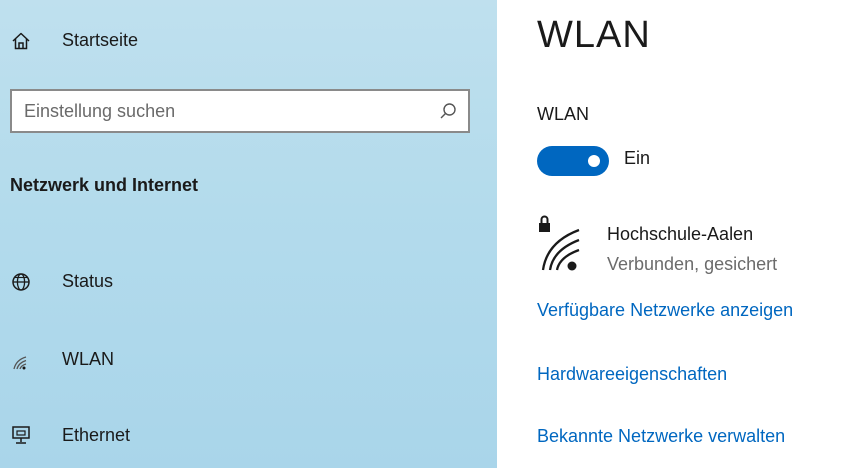  What do you see at coordinates (632, 374) in the screenshot?
I see `hardware-properties-link: Hardwareeigenschaften` at bounding box center [632, 374].